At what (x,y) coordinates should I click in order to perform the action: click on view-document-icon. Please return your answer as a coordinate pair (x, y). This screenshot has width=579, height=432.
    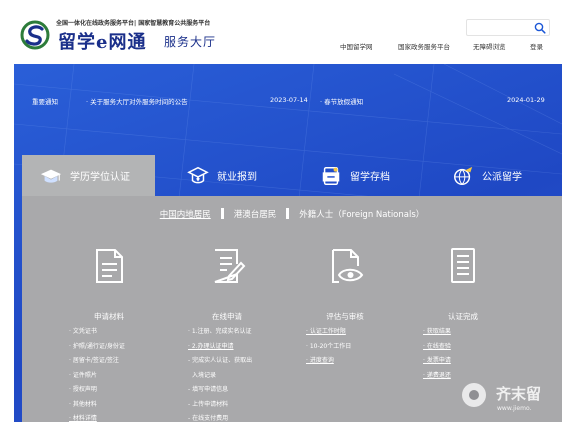
    Looking at the image, I should click on (348, 266).